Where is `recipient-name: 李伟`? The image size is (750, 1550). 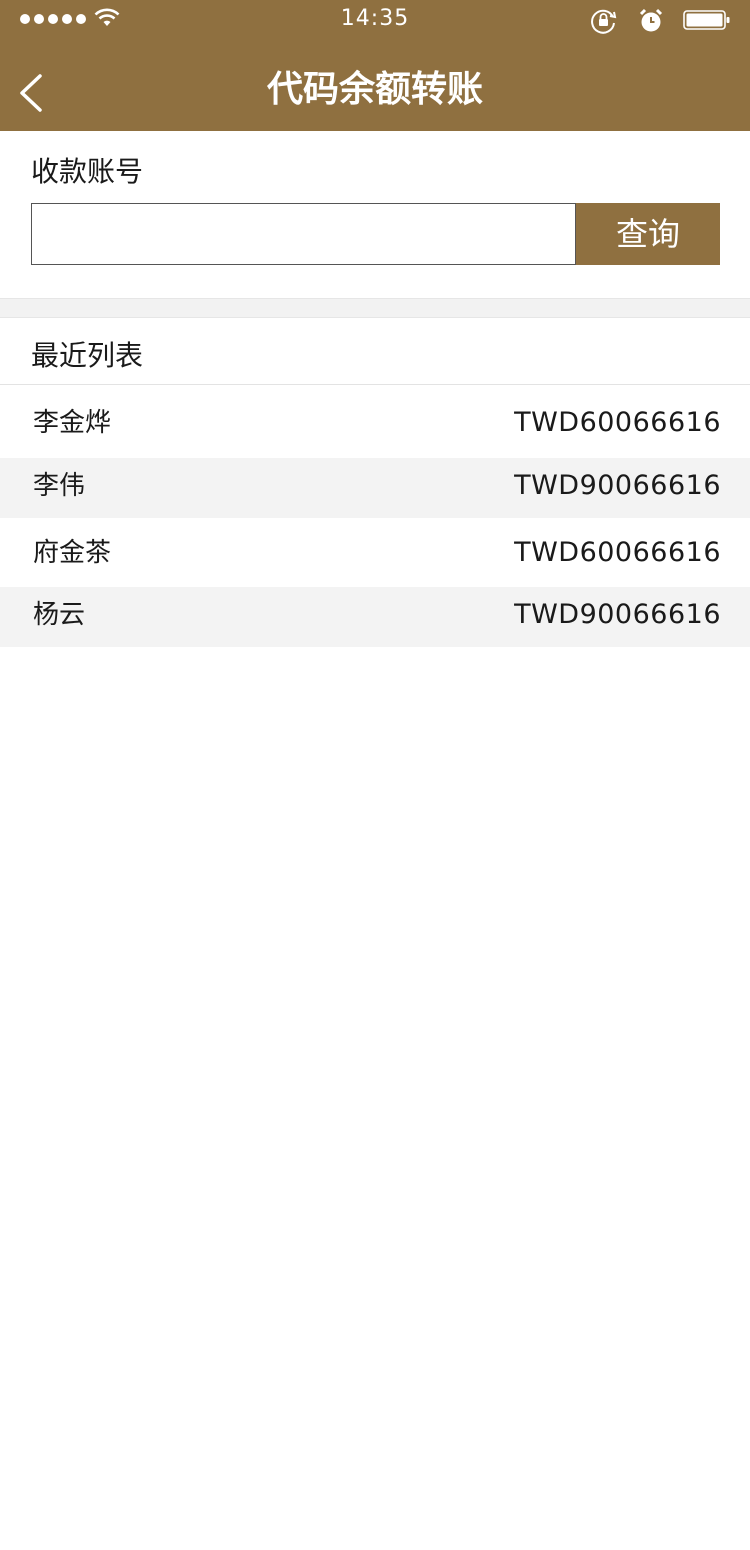
recipient-name: 李伟 is located at coordinates (59, 486).